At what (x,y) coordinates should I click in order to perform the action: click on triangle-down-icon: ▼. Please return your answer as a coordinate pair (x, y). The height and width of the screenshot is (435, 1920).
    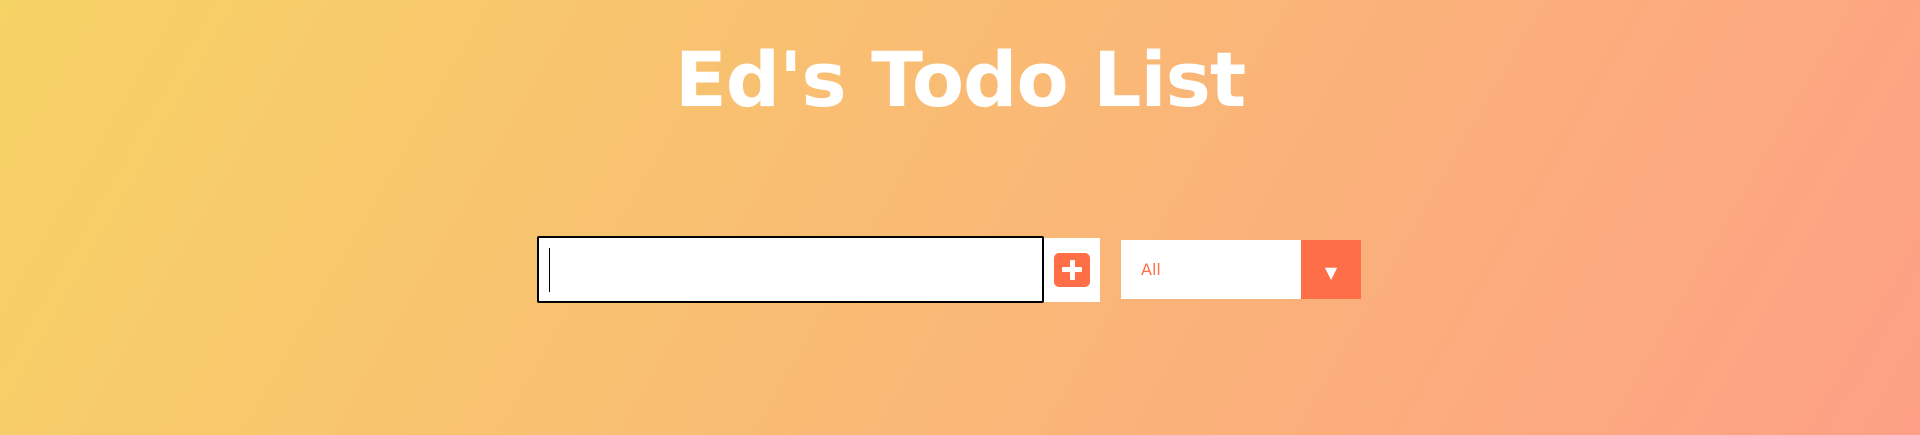
    Looking at the image, I should click on (1331, 269).